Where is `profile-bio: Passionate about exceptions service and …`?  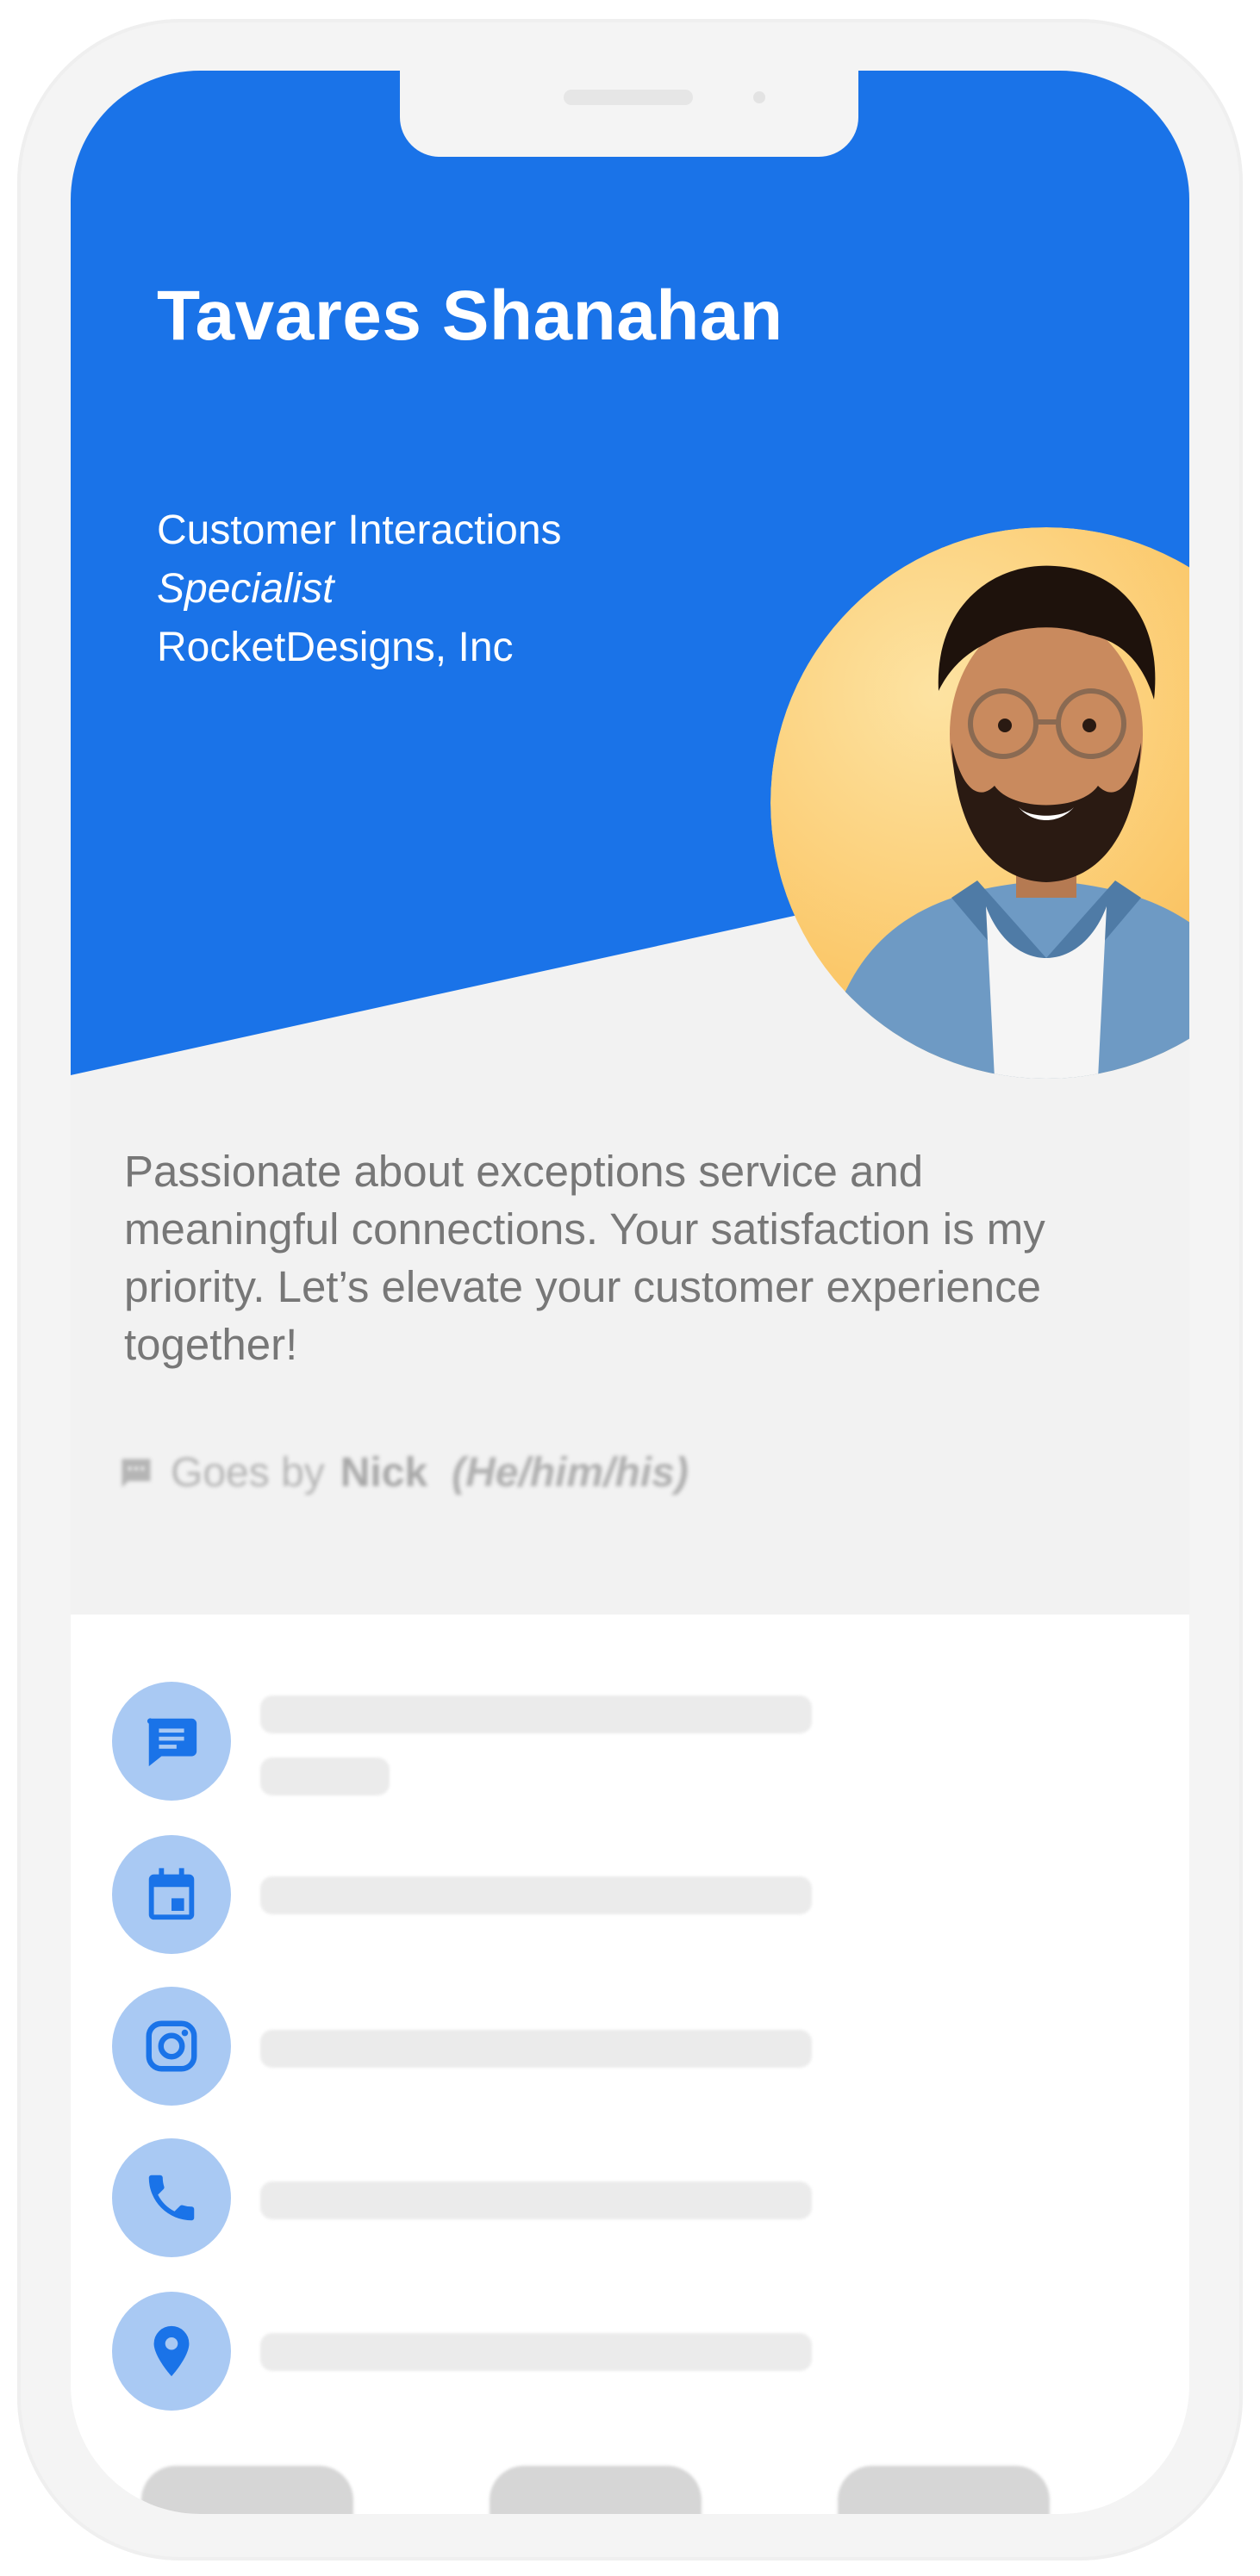 profile-bio: Passionate about exceptions service and … is located at coordinates (585, 1258).